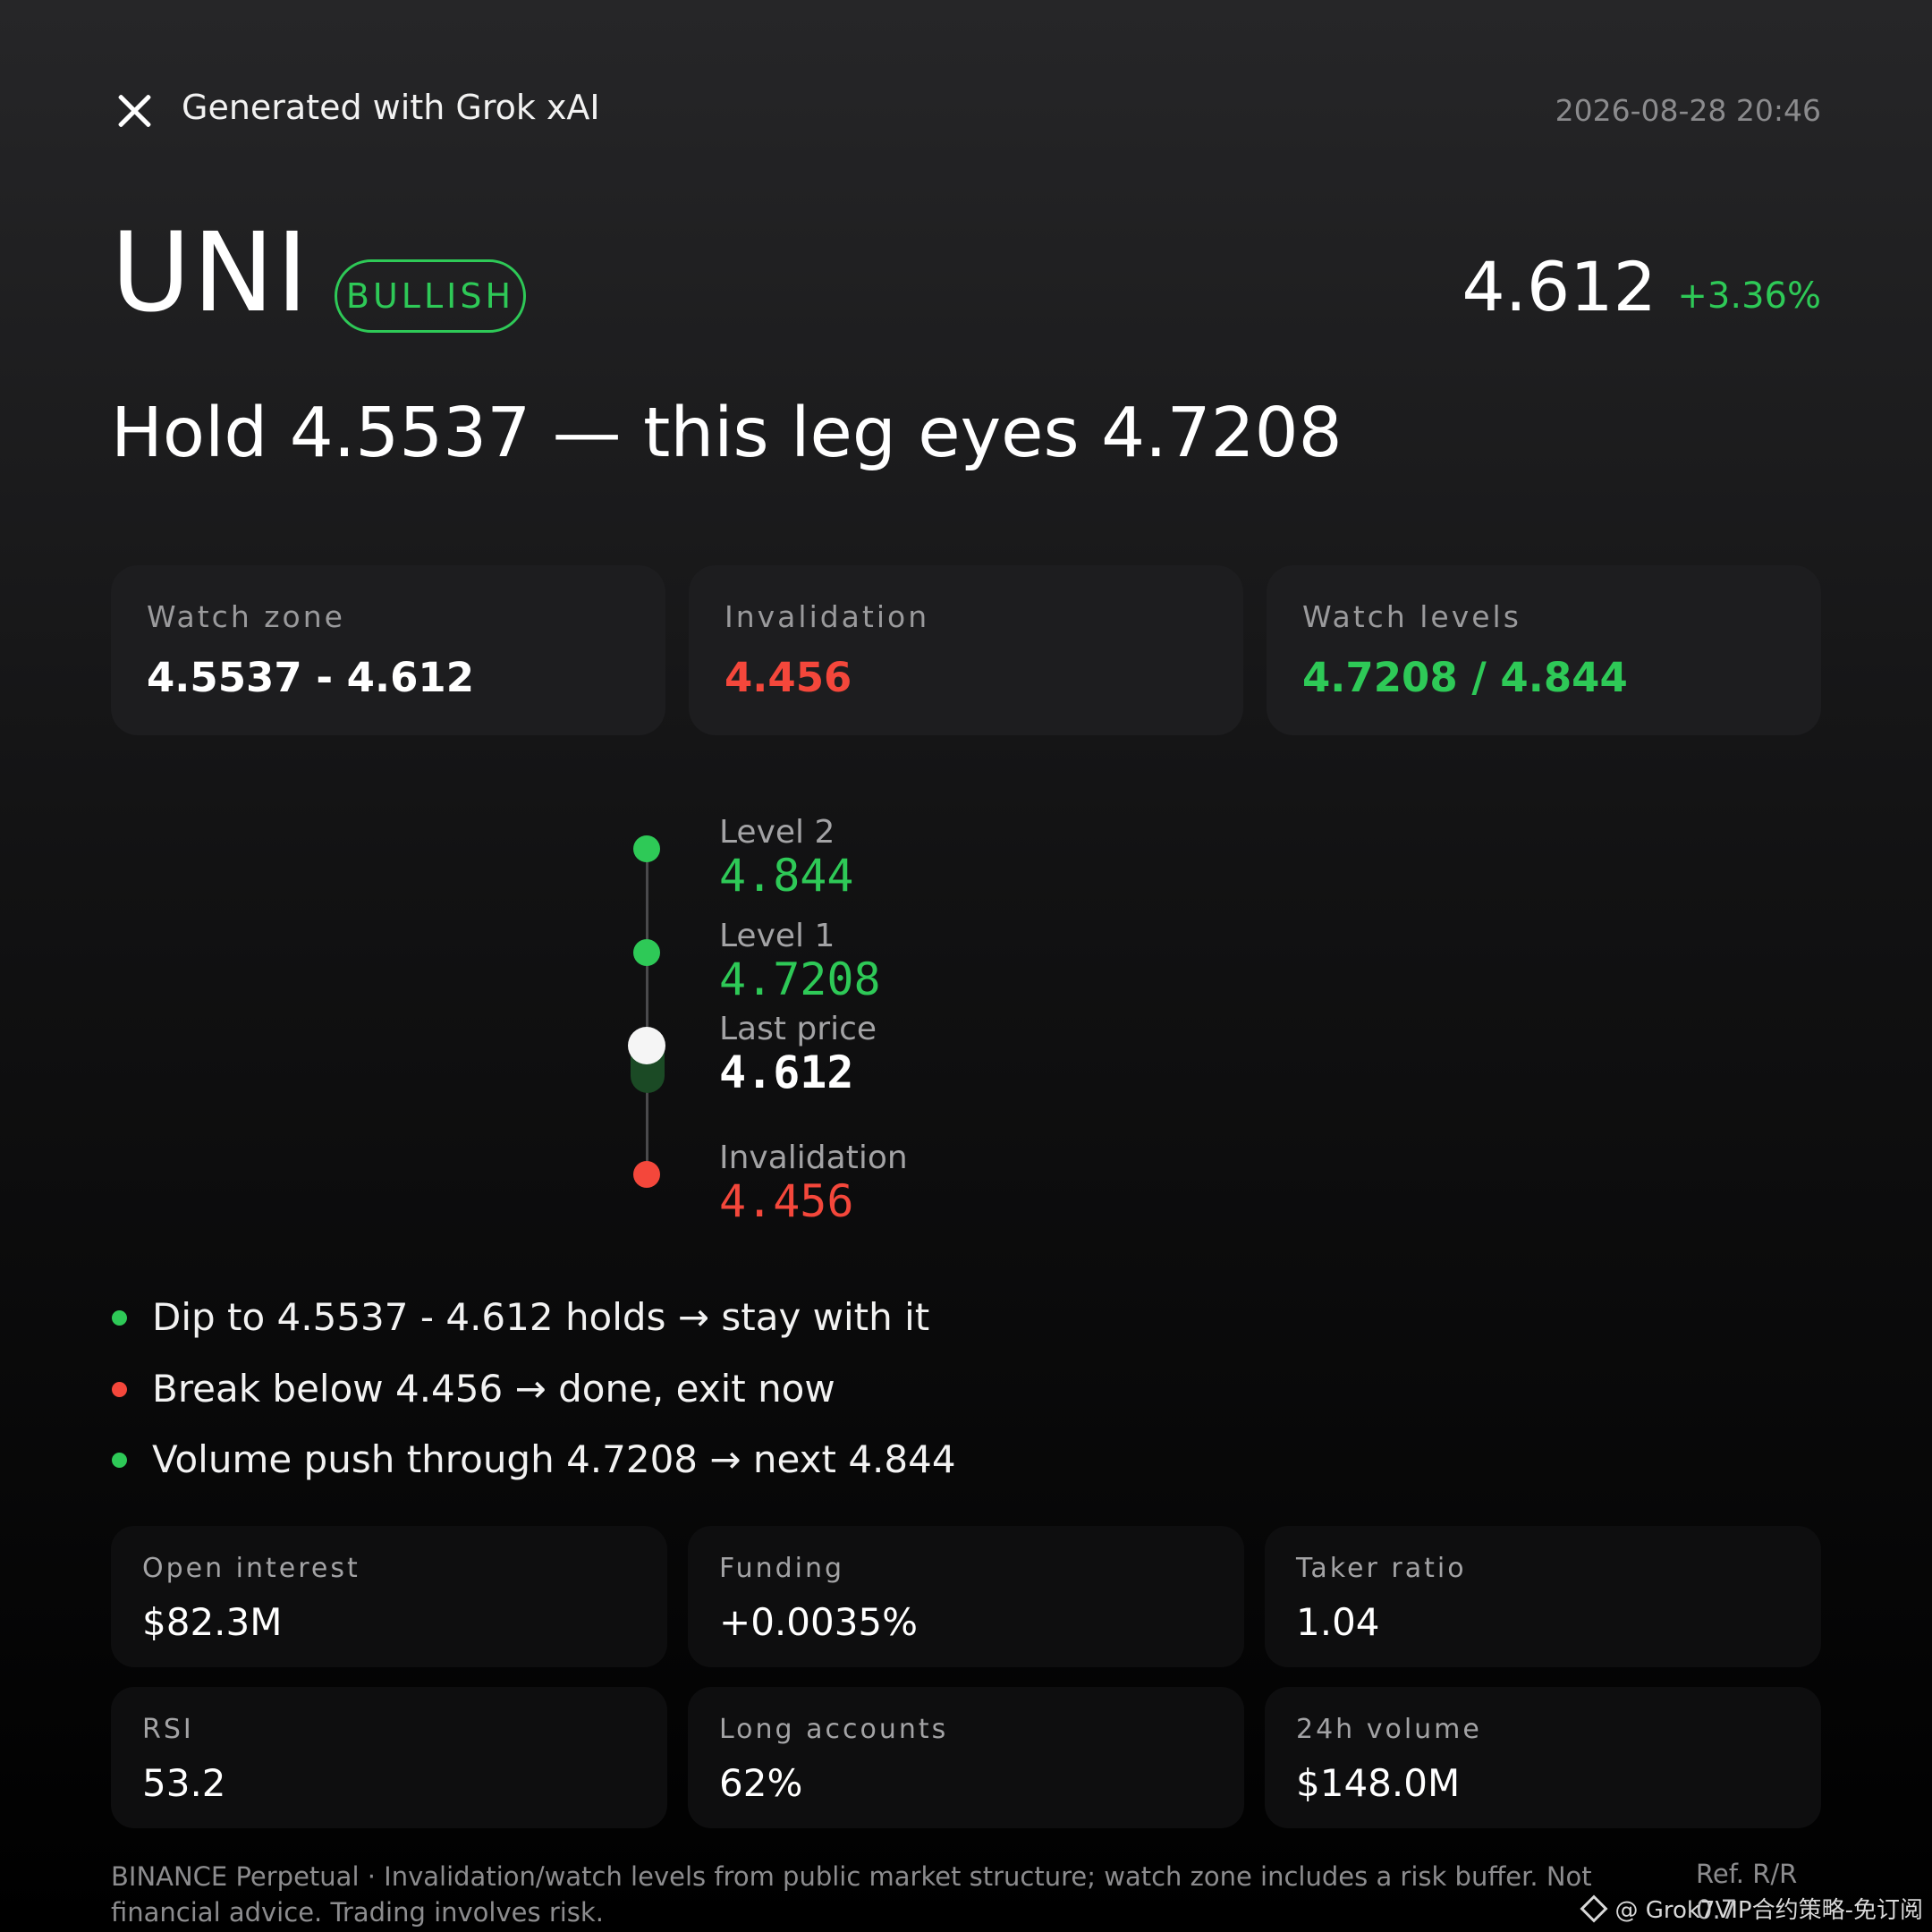 This screenshot has width=1932, height=1932. I want to click on metric-label: Open interest, so click(251, 1568).